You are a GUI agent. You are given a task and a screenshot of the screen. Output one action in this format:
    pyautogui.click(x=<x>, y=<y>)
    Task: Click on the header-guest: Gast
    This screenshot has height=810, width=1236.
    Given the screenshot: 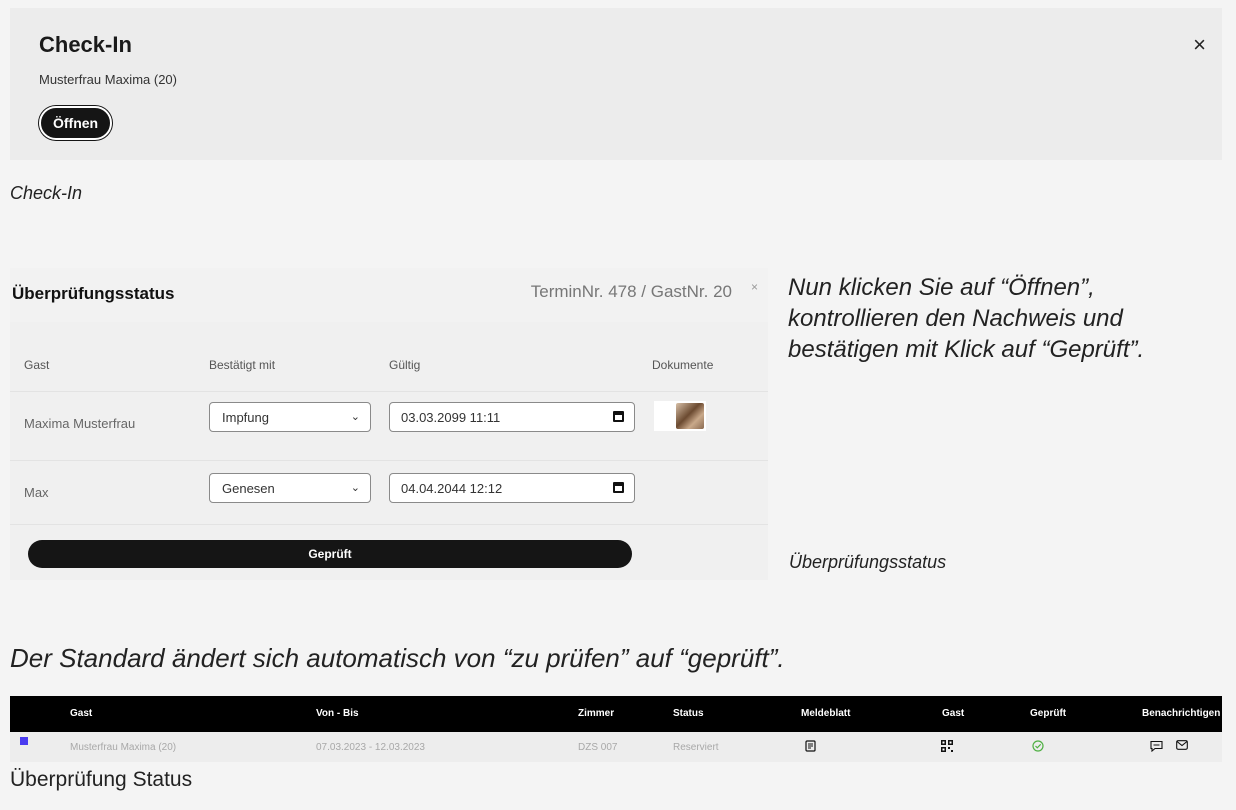 What is the action you would take?
    pyautogui.click(x=81, y=713)
    